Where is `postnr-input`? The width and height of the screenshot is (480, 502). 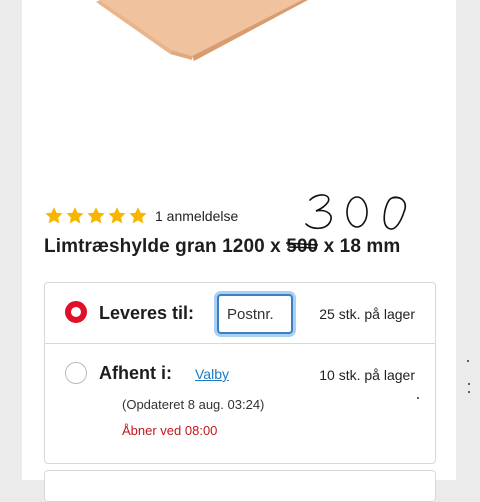
postnr-input is located at coordinates (255, 314).